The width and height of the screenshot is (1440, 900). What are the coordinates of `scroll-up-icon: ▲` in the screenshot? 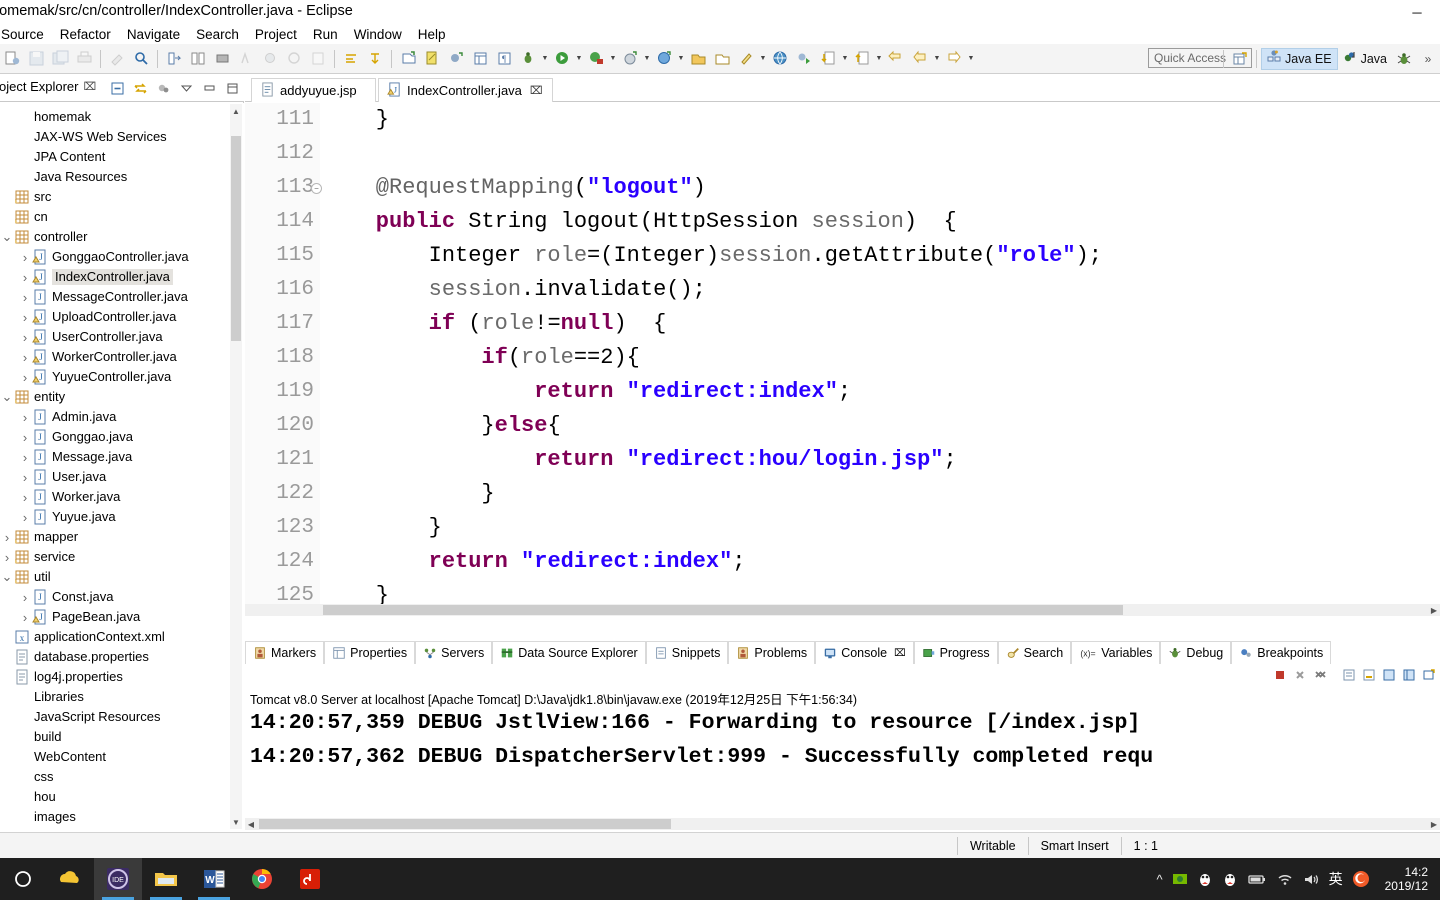 It's located at (236, 111).